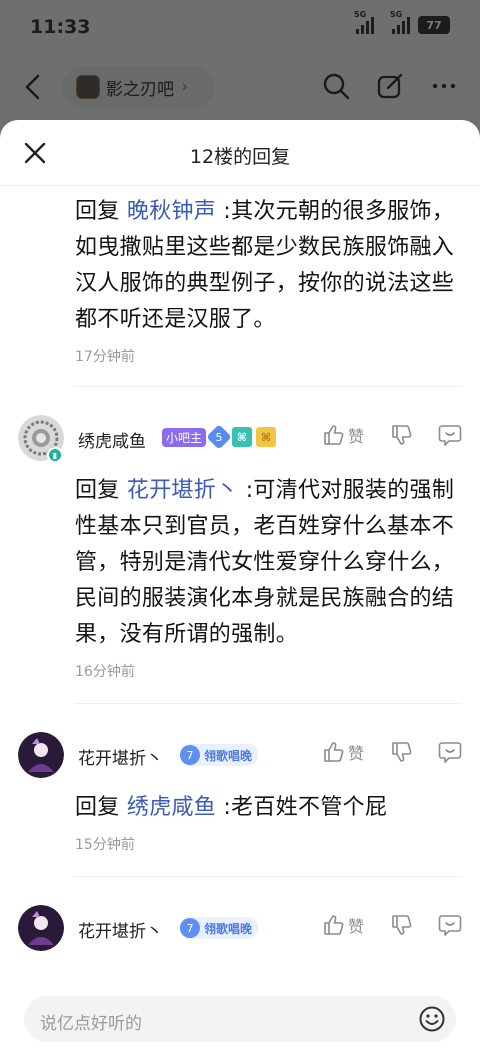  What do you see at coordinates (184, 437) in the screenshot?
I see `role-badge: 小吧主` at bounding box center [184, 437].